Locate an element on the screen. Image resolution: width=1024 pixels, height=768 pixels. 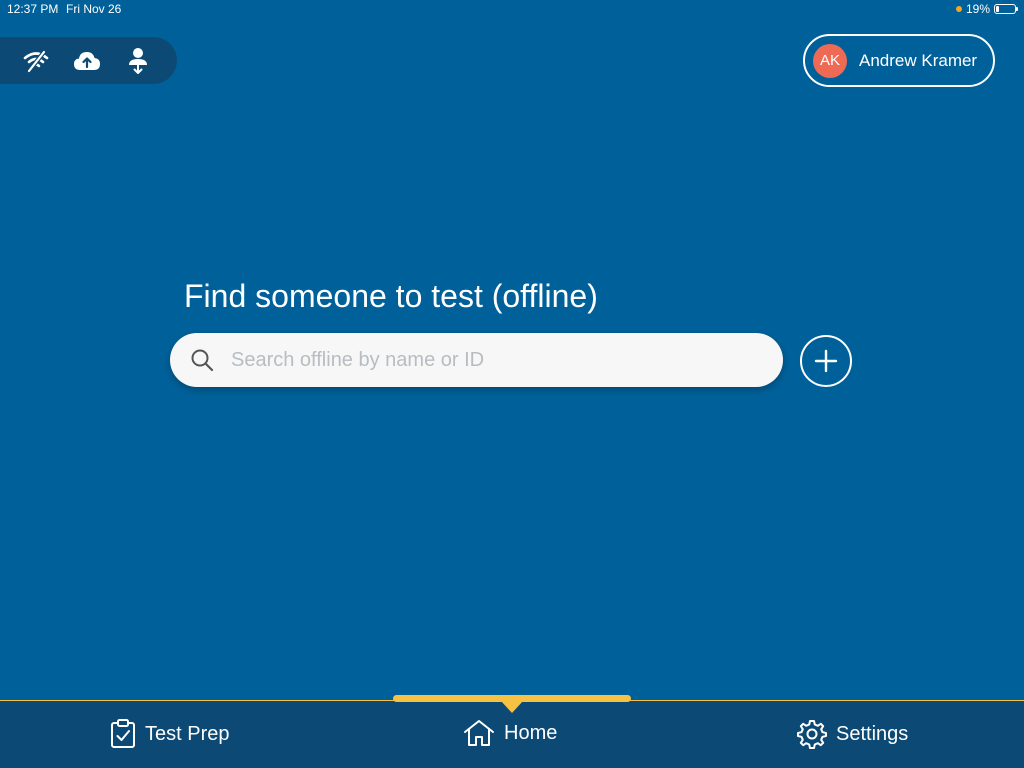
status-bar: 12:37 PM Fri Nov 26 19% is located at coordinates (512, 9).